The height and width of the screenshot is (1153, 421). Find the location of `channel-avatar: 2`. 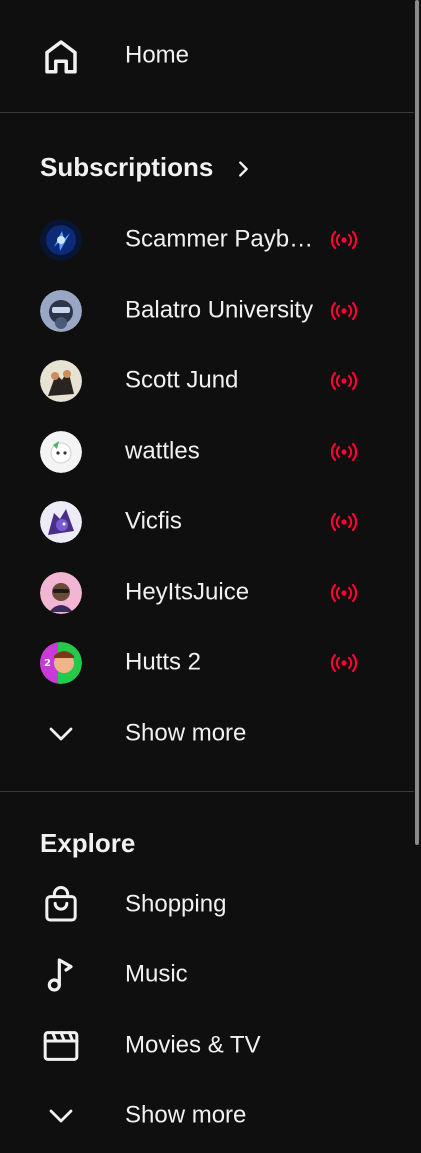

channel-avatar: 2 is located at coordinates (61, 663).